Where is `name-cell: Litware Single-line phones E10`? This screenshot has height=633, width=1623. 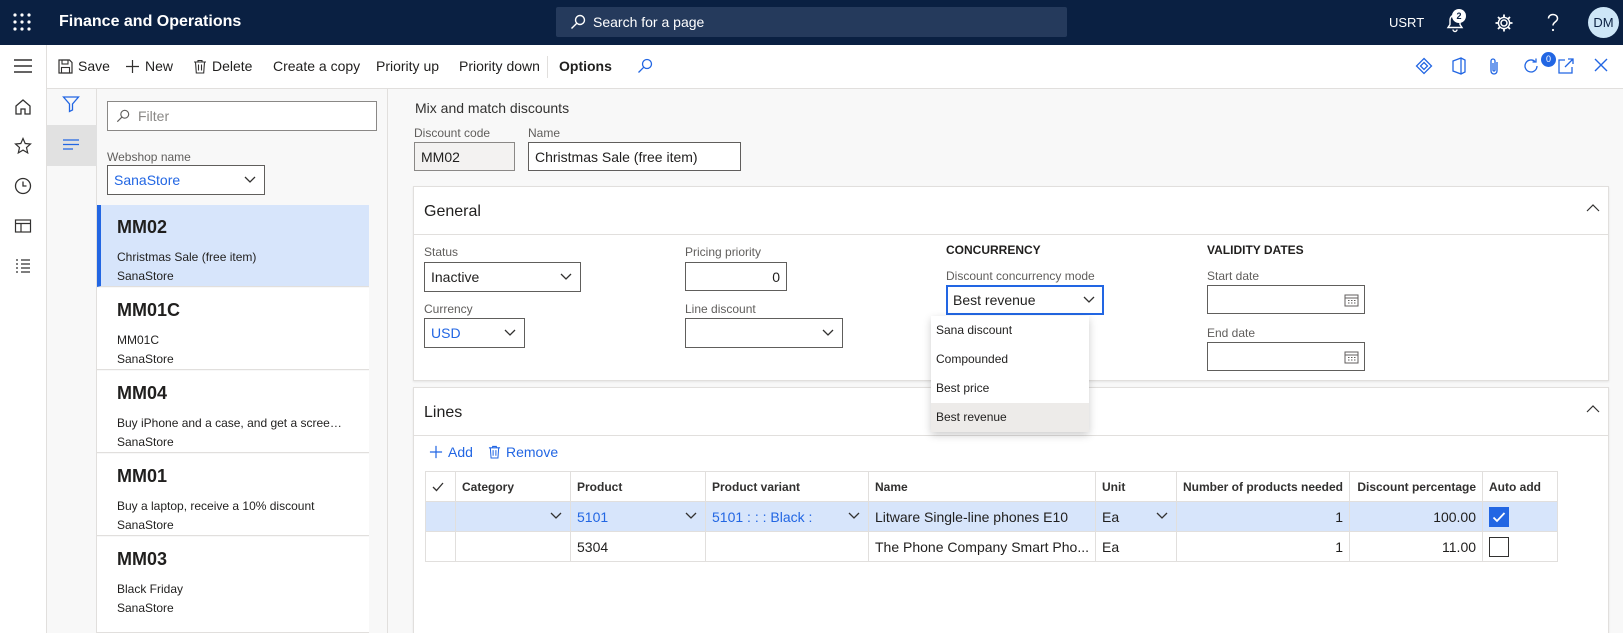
name-cell: Litware Single-line phones E10 is located at coordinates (982, 516).